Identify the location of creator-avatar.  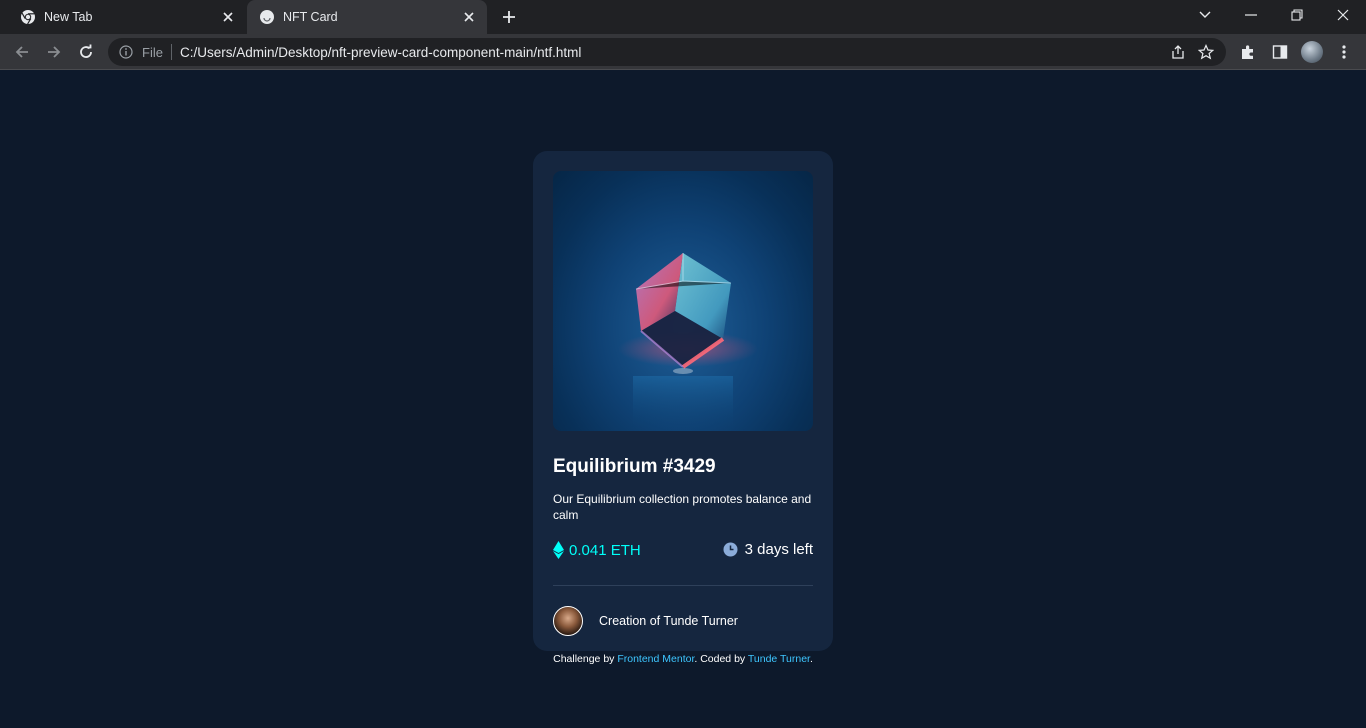
(568, 621).